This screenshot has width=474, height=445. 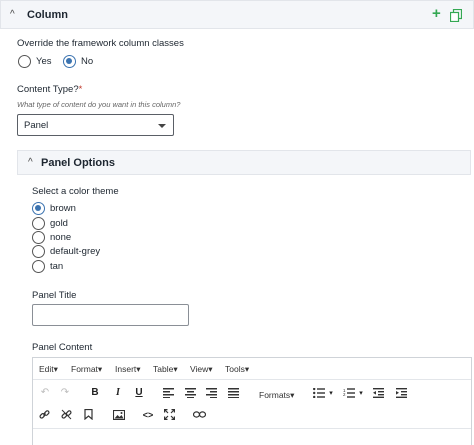 What do you see at coordinates (56, 267) in the screenshot?
I see `theme-tan-label: tan` at bounding box center [56, 267].